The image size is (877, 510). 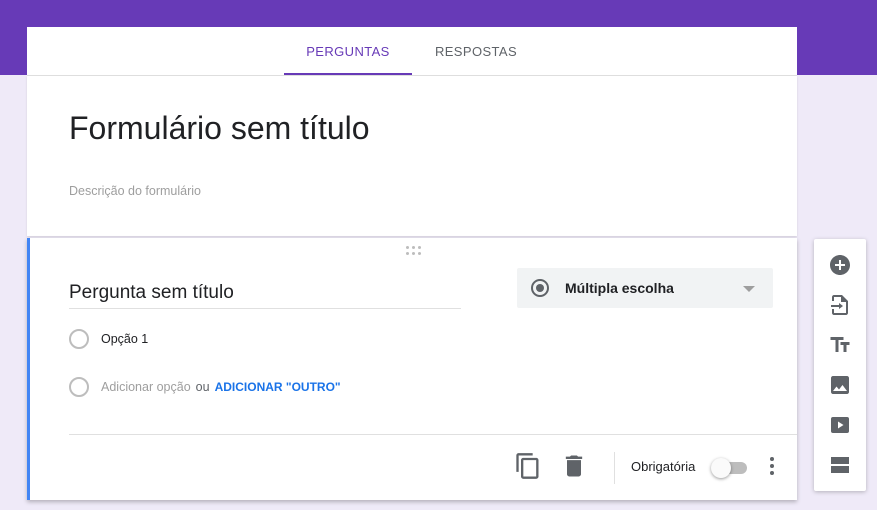 I want to click on add-other-button: ADICIONAR "OUTRO", so click(x=278, y=387).